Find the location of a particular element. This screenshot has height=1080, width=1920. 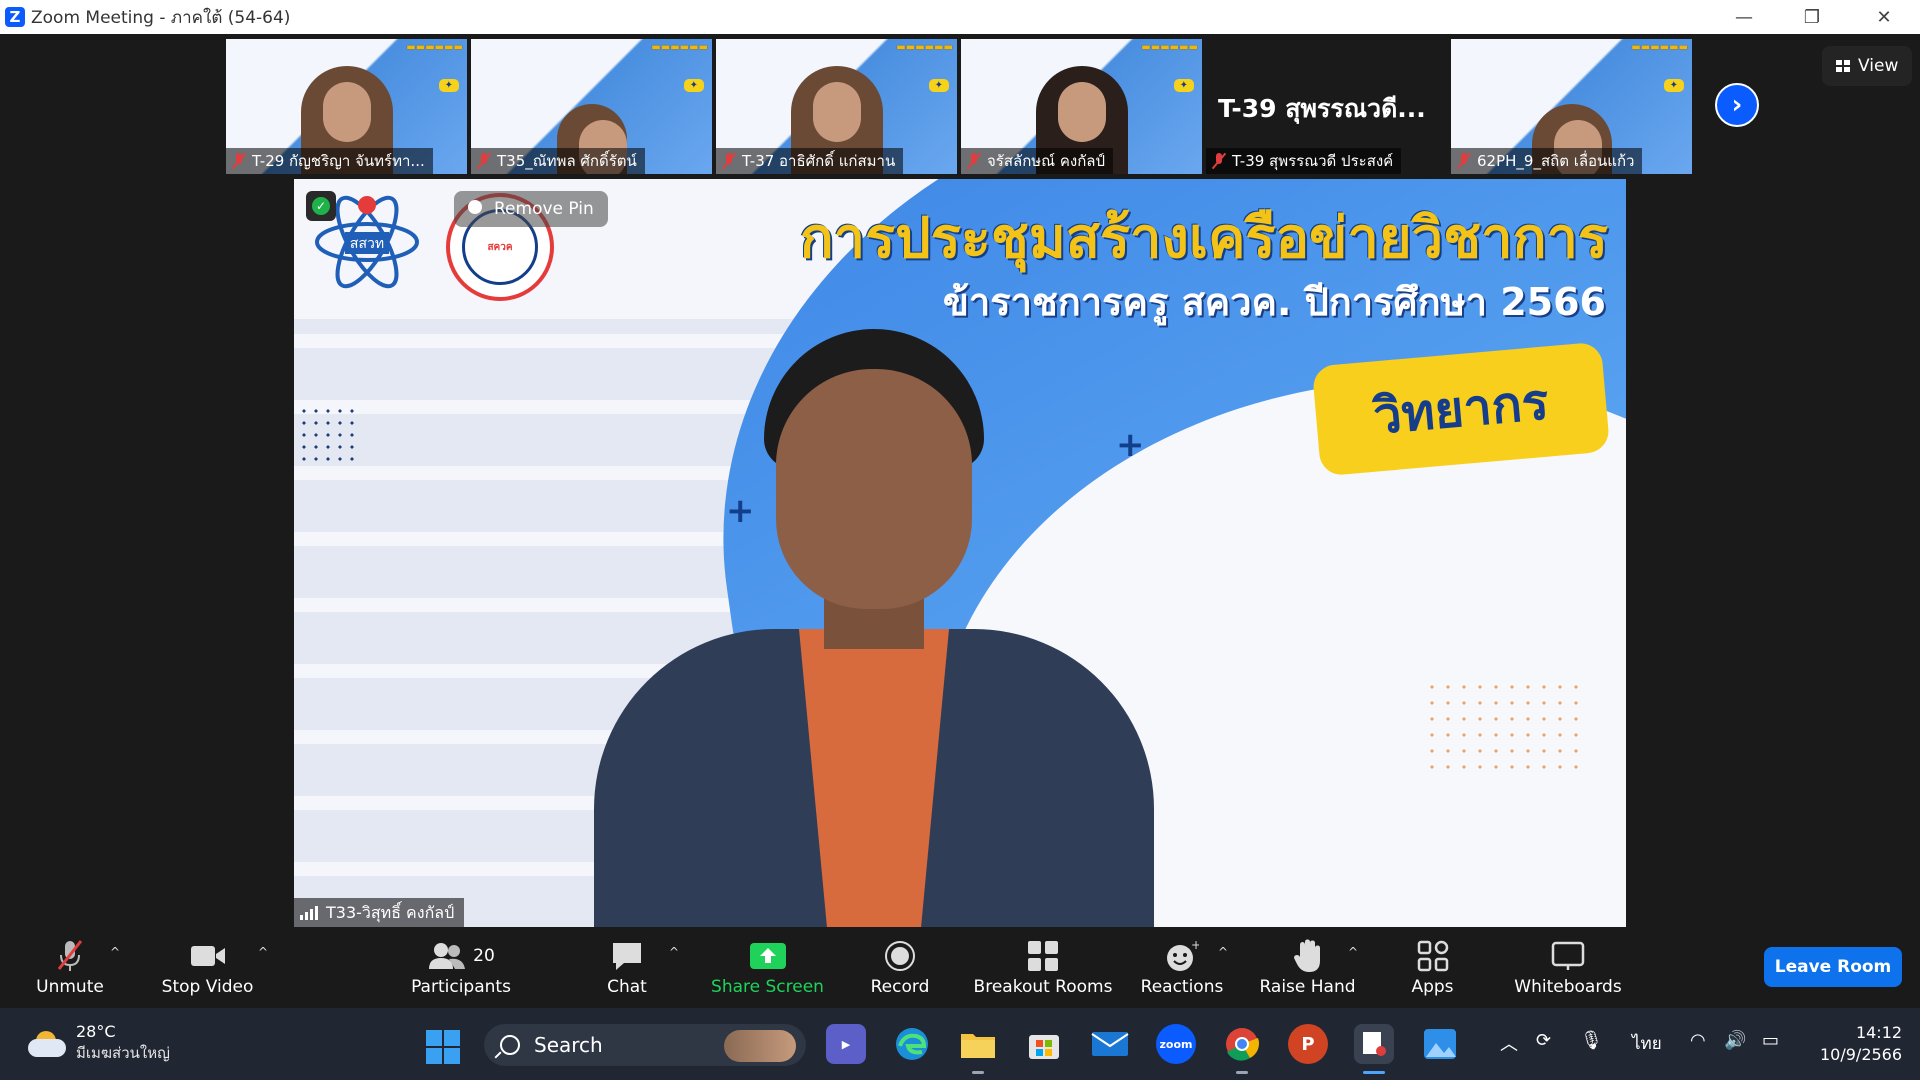

teams-app-icon: ▶ is located at coordinates (846, 1044).